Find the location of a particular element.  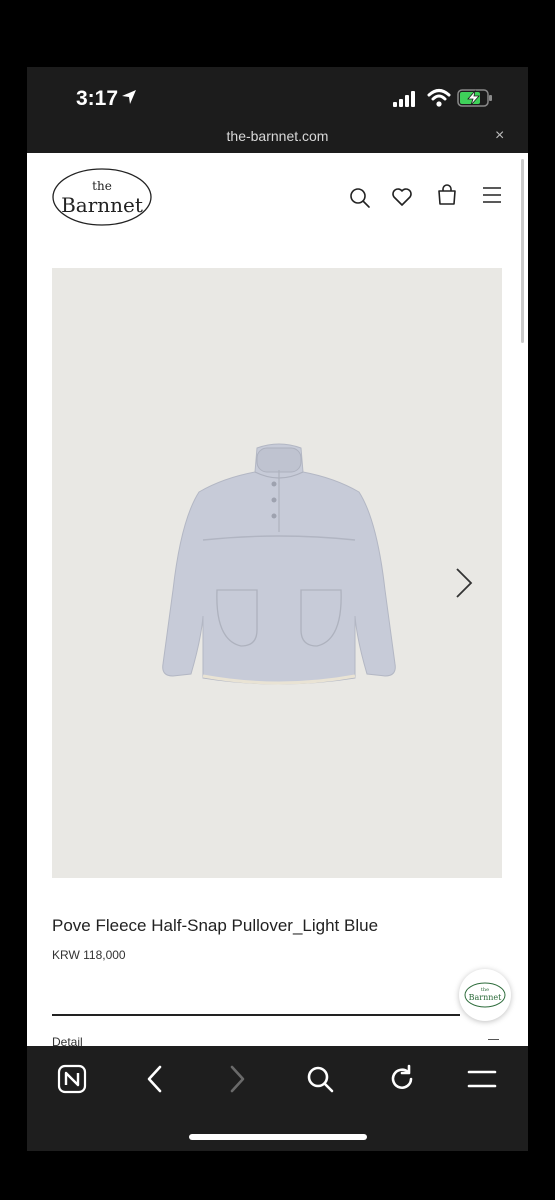

cellular-signal-icon is located at coordinates (404, 99).